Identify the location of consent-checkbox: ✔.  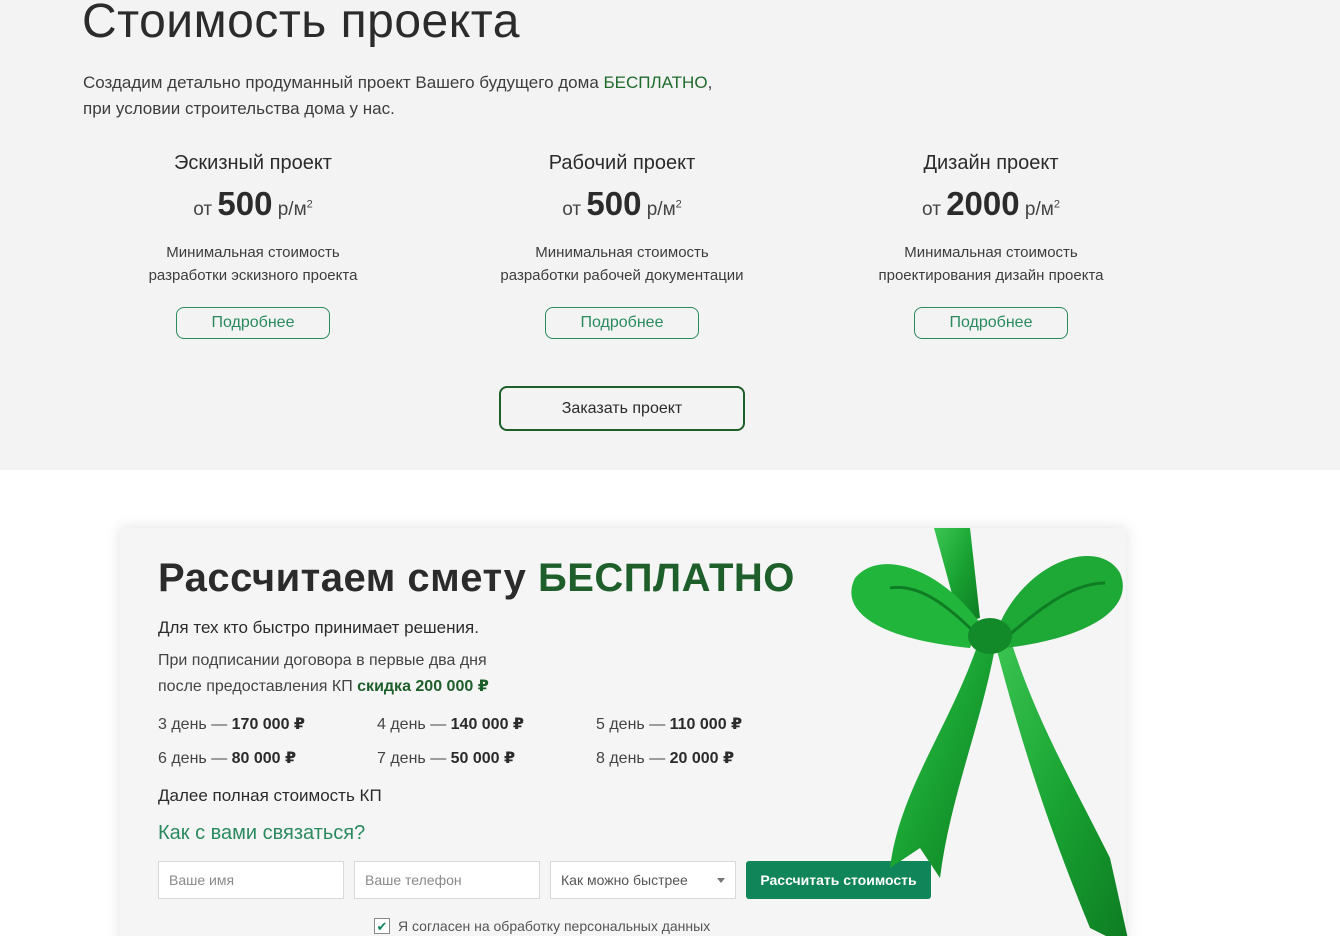
(382, 926).